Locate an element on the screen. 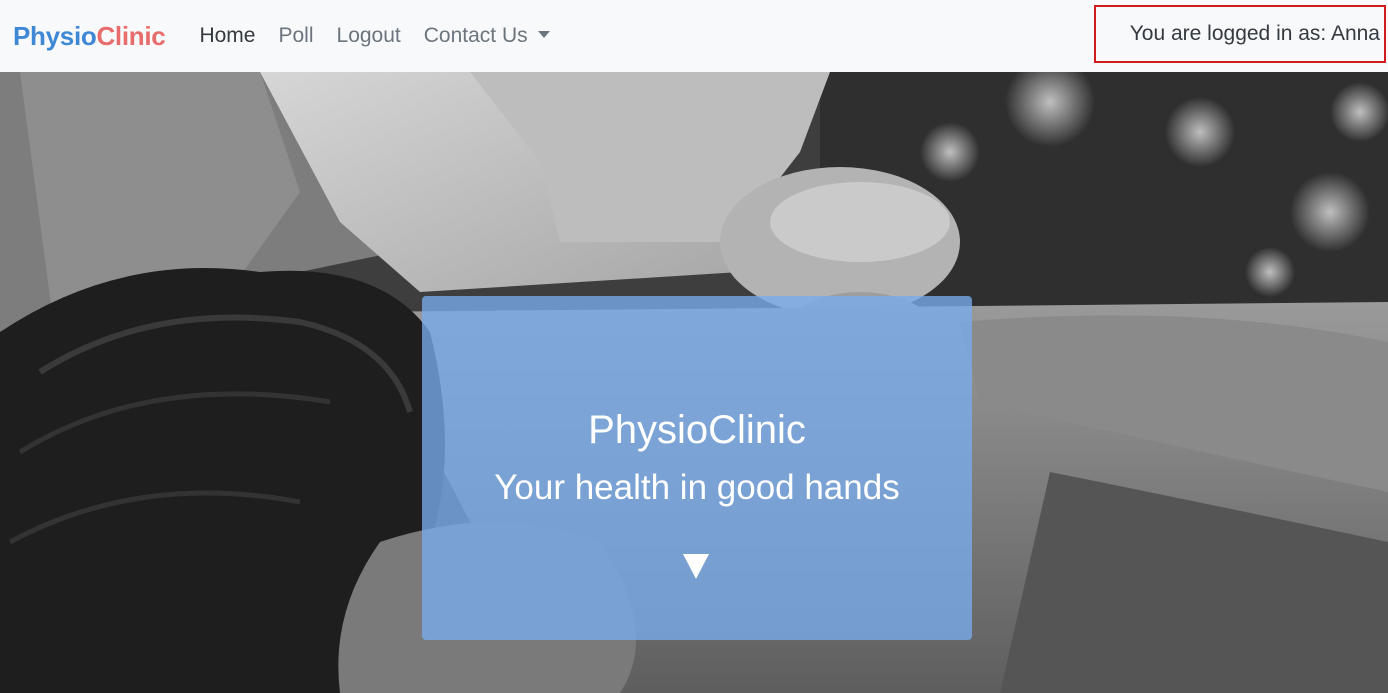  nav-contact-dropdown: Contact Us is located at coordinates (487, 36).